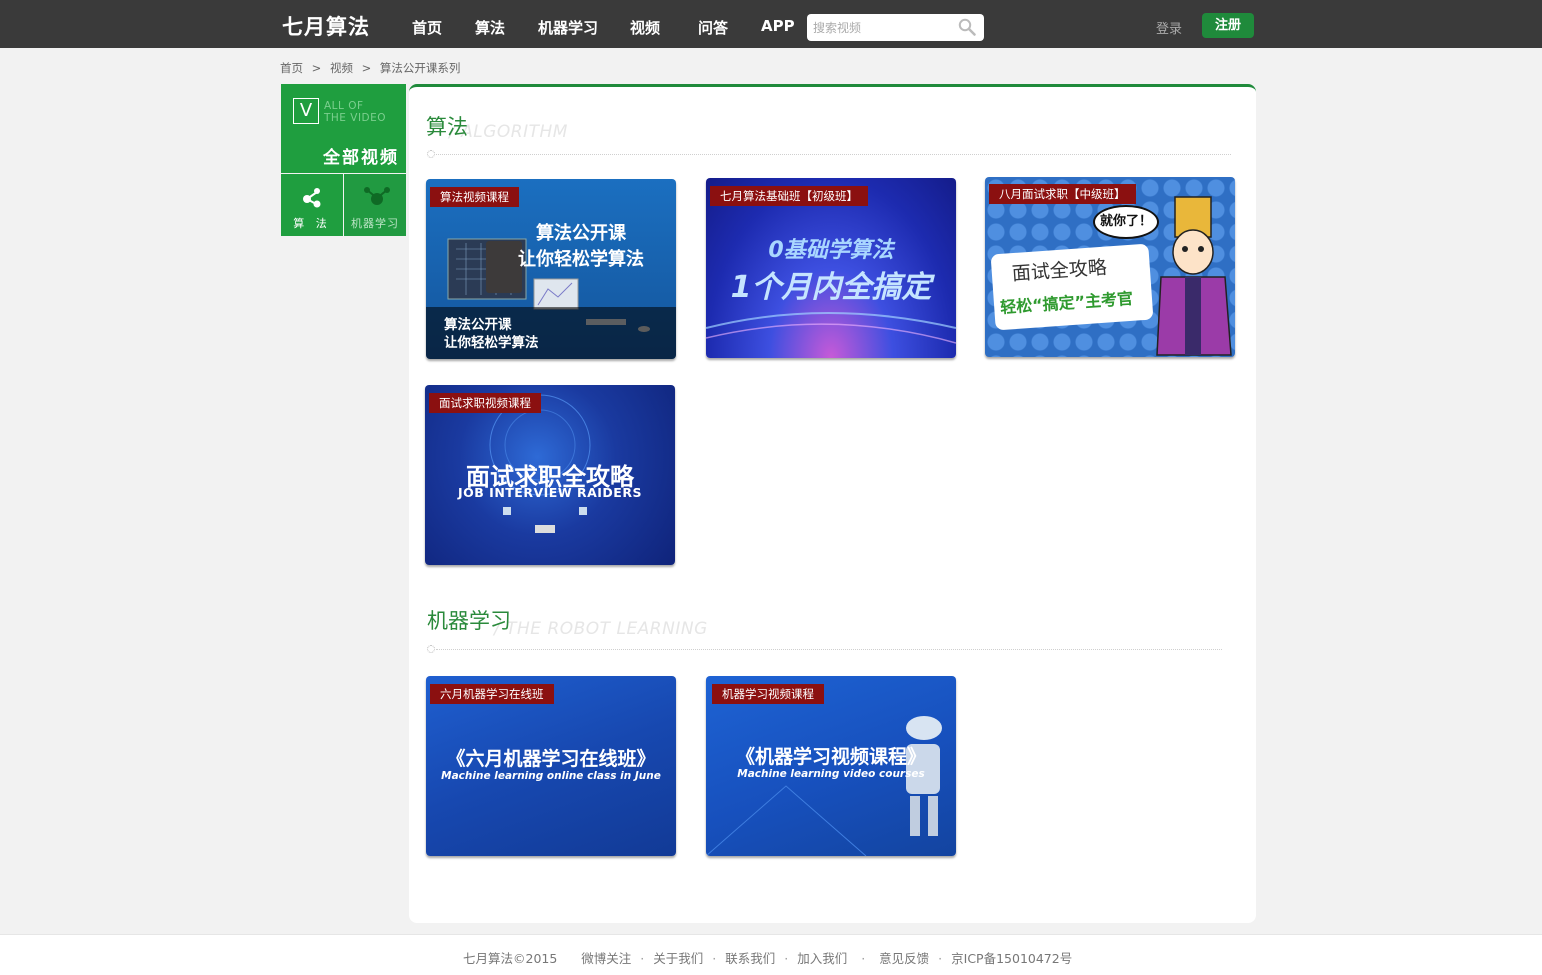  What do you see at coordinates (474, 197) in the screenshot?
I see `card-tag: 算法视频课程` at bounding box center [474, 197].